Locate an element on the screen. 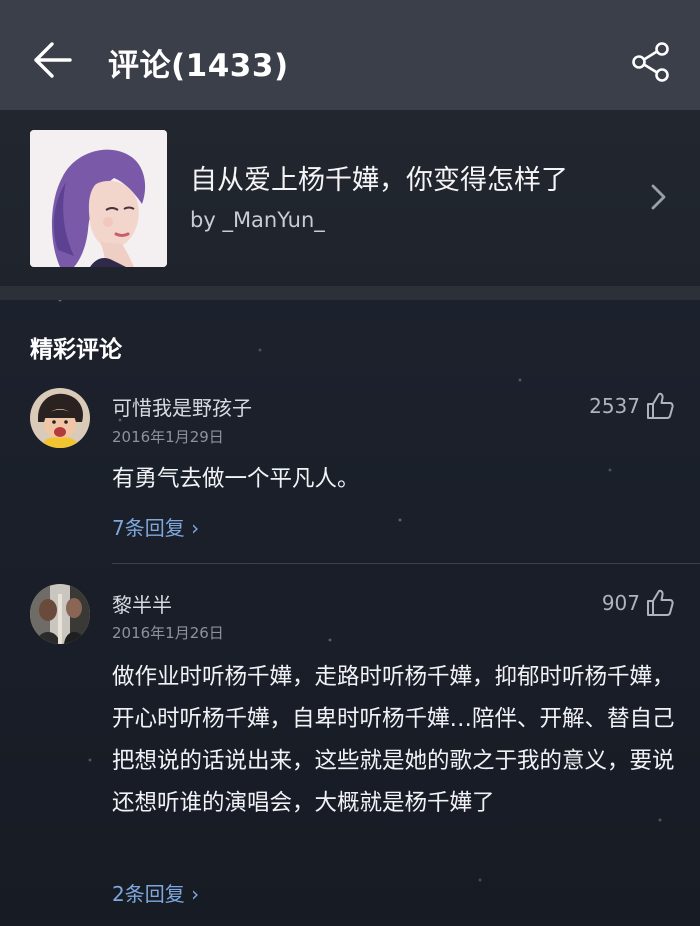 Image resolution: width=700 pixels, height=926 pixels. comment-date: 2016年1月26日 is located at coordinates (168, 633).